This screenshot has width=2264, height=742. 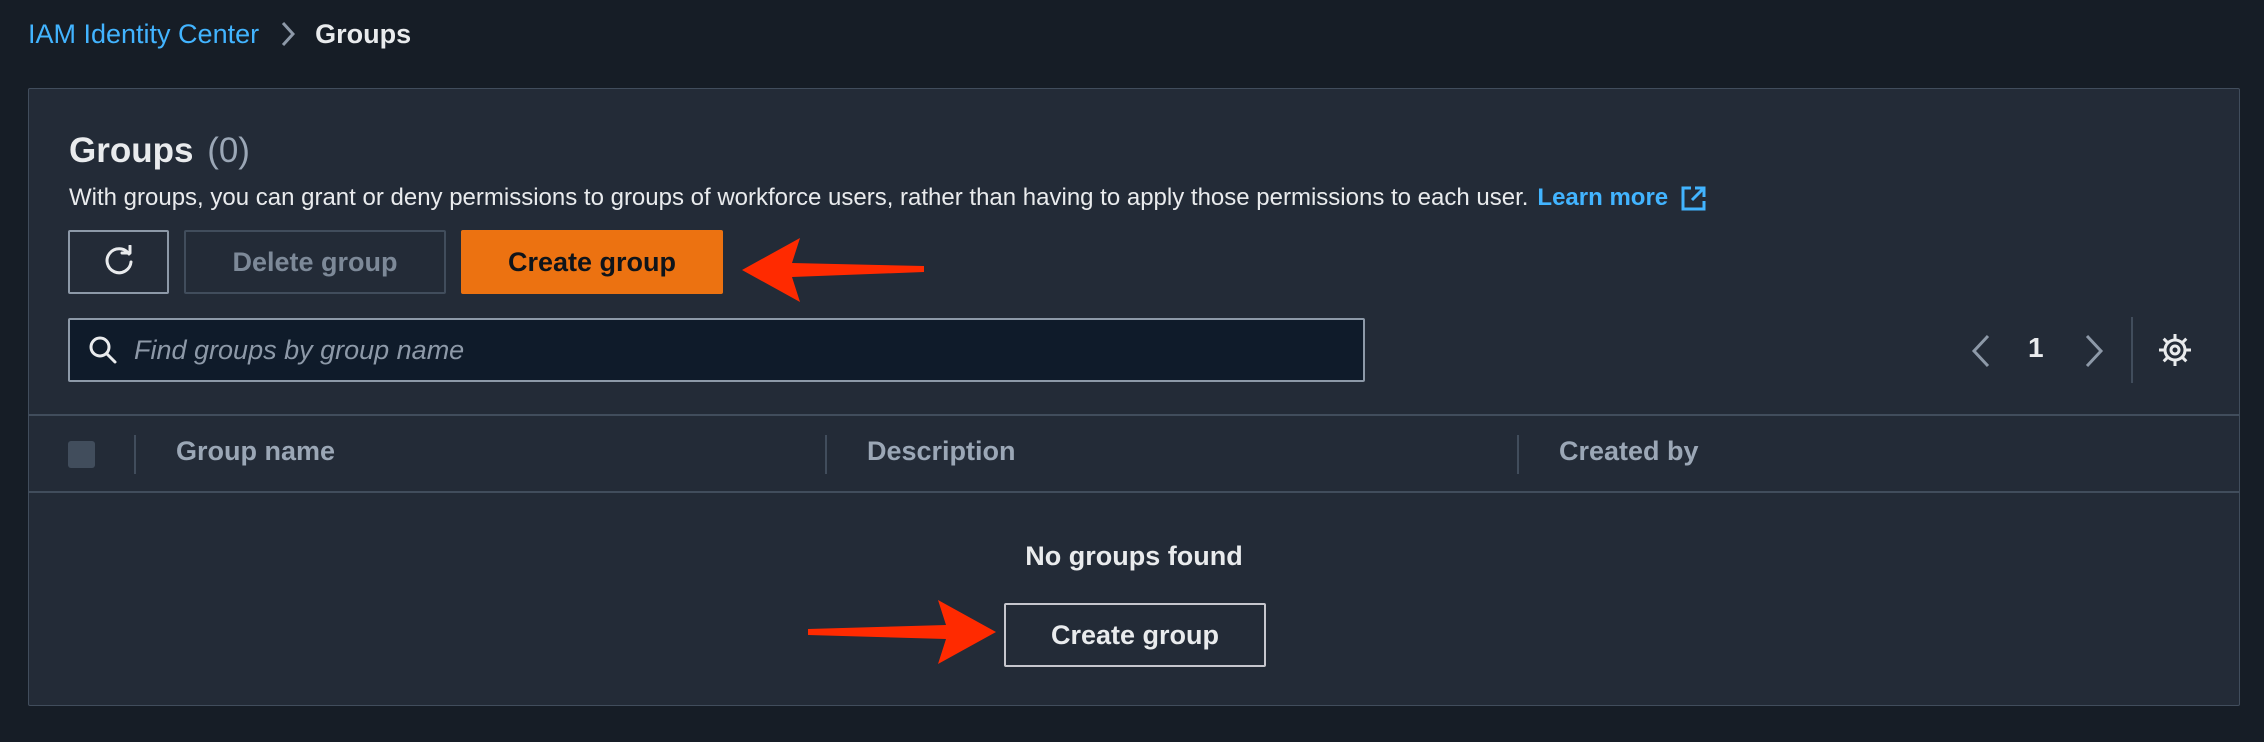 I want to click on search-icon, so click(x=103, y=350).